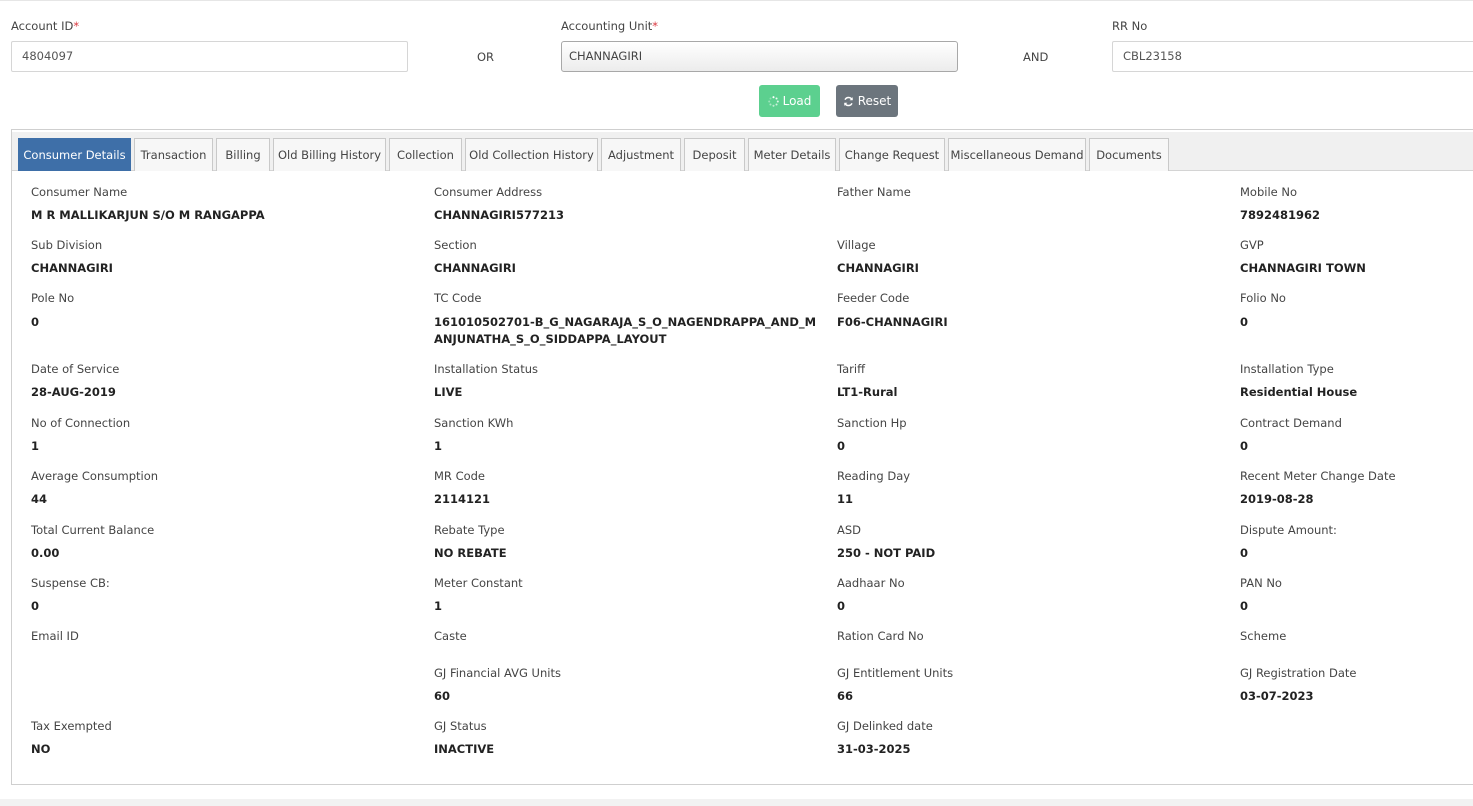 This screenshot has height=806, width=1473. Describe the element at coordinates (895, 673) in the screenshot. I see `gj-entitlement-units-label: GJ Entitlement Units` at that location.